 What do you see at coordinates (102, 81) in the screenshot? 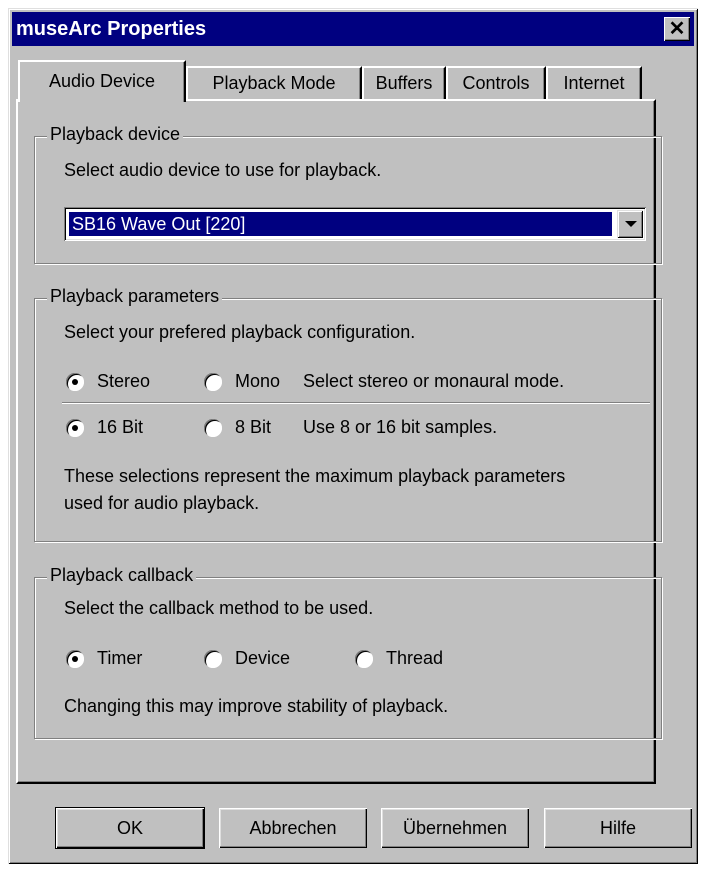
I see `tab-audio-device: Audio Device` at bounding box center [102, 81].